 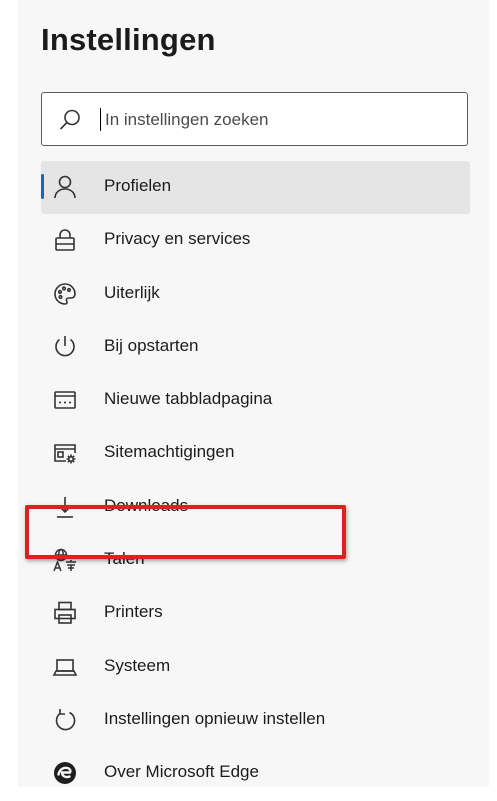 I want to click on search-input, so click(x=280, y=120).